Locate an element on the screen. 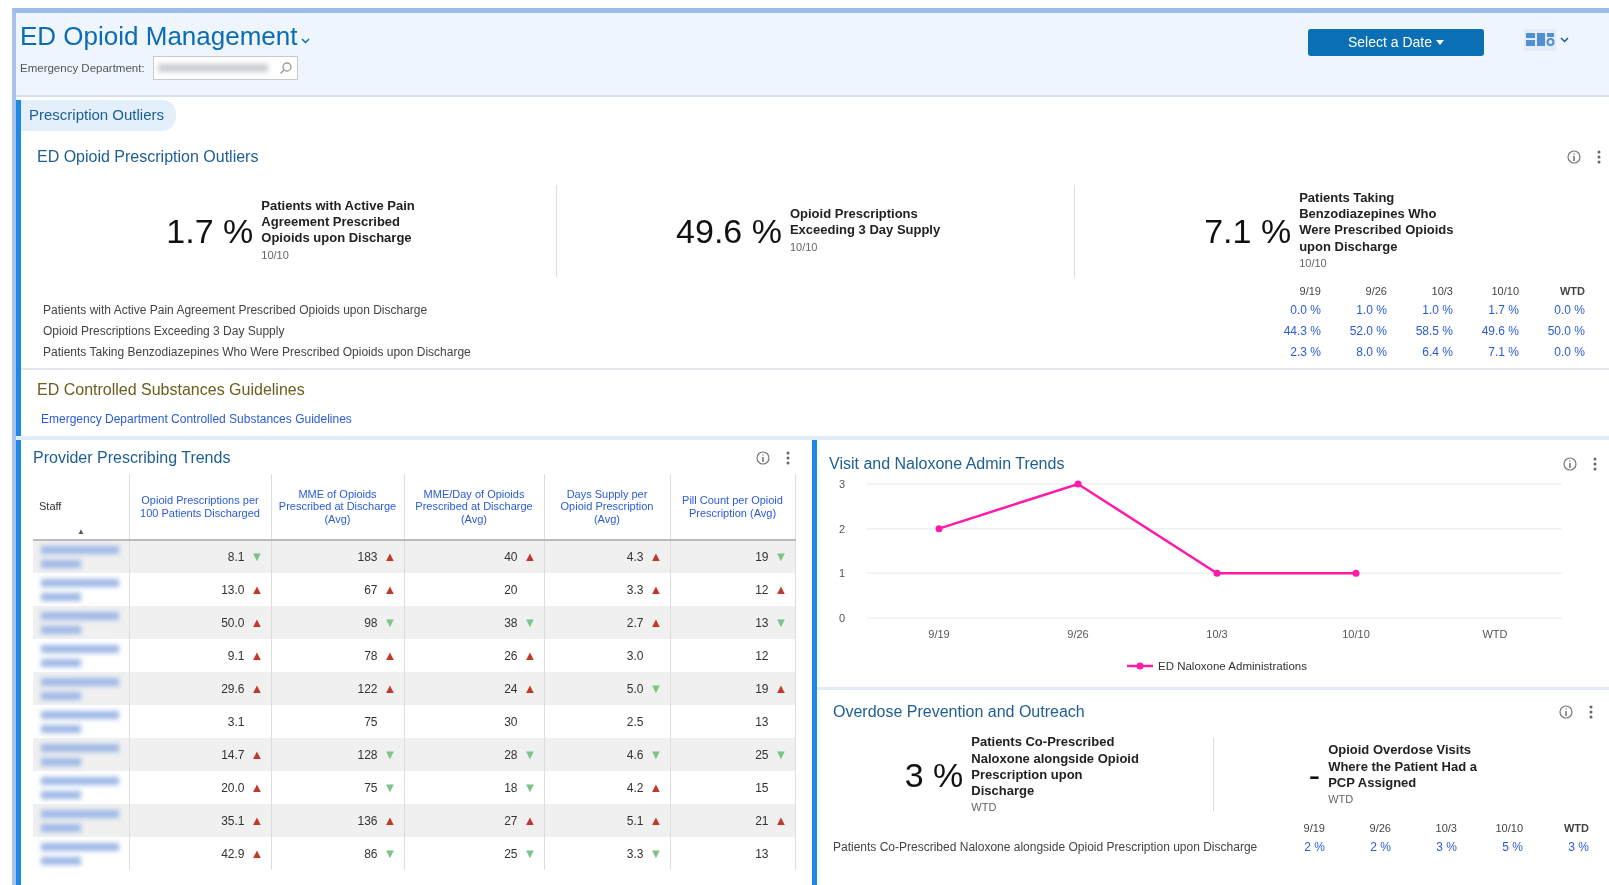 This screenshot has height=885, width=1609. table-value: 13.0 is located at coordinates (233, 589).